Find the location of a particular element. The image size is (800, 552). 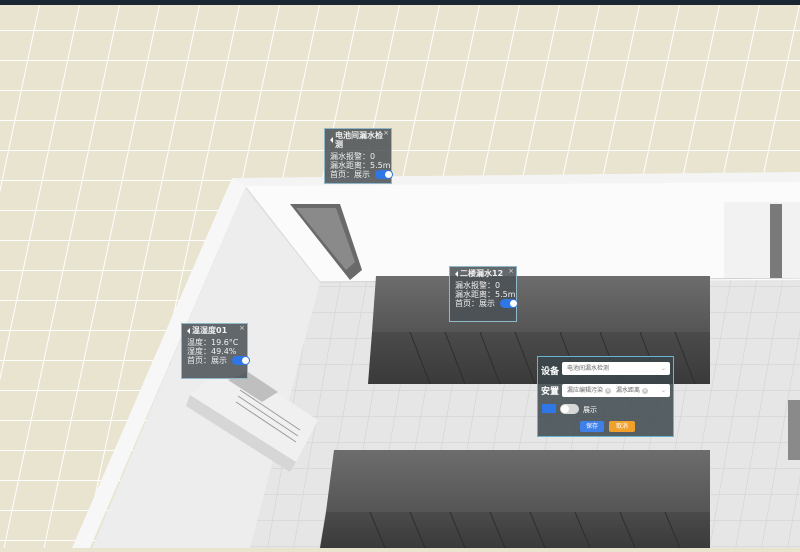

top-bar is located at coordinates (400, 2).